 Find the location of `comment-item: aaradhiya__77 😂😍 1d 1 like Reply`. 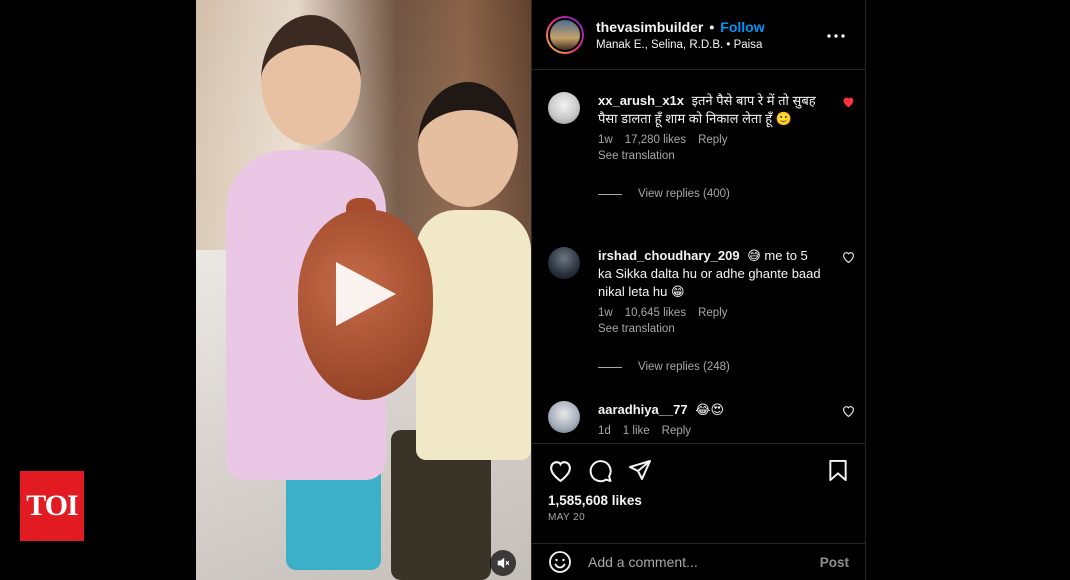

comment-item: aaradhiya__77 😂😍 1d 1 like Reply is located at coordinates (701, 419).